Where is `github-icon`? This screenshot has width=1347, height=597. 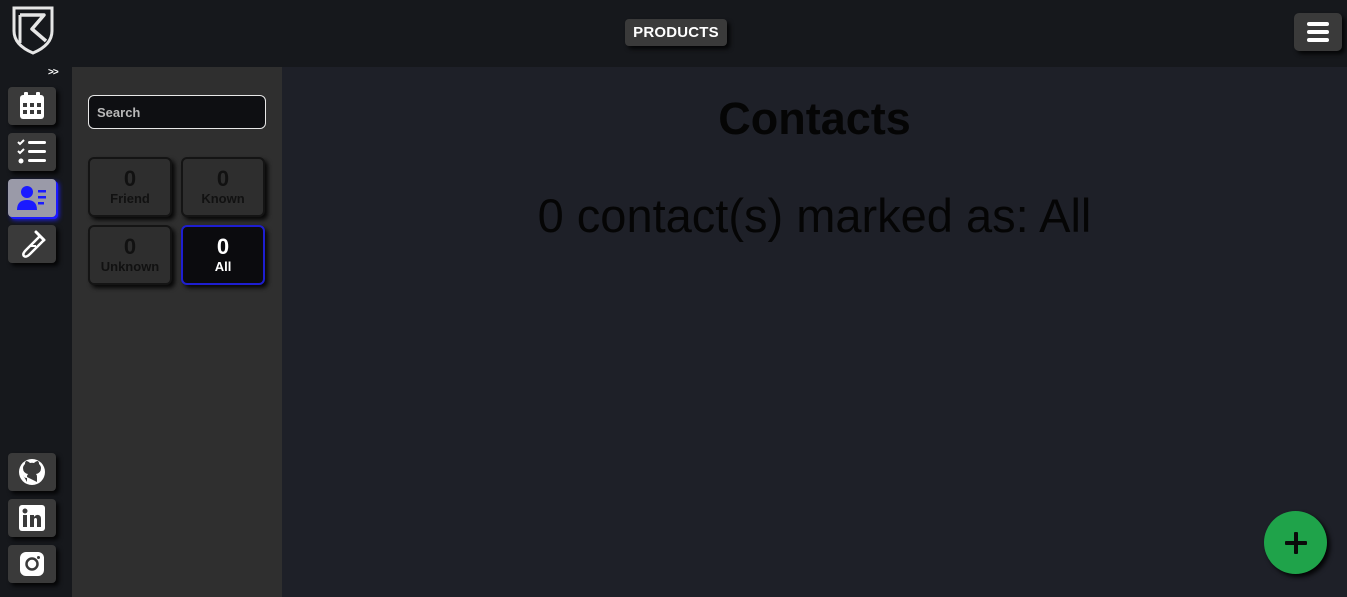 github-icon is located at coordinates (32, 472).